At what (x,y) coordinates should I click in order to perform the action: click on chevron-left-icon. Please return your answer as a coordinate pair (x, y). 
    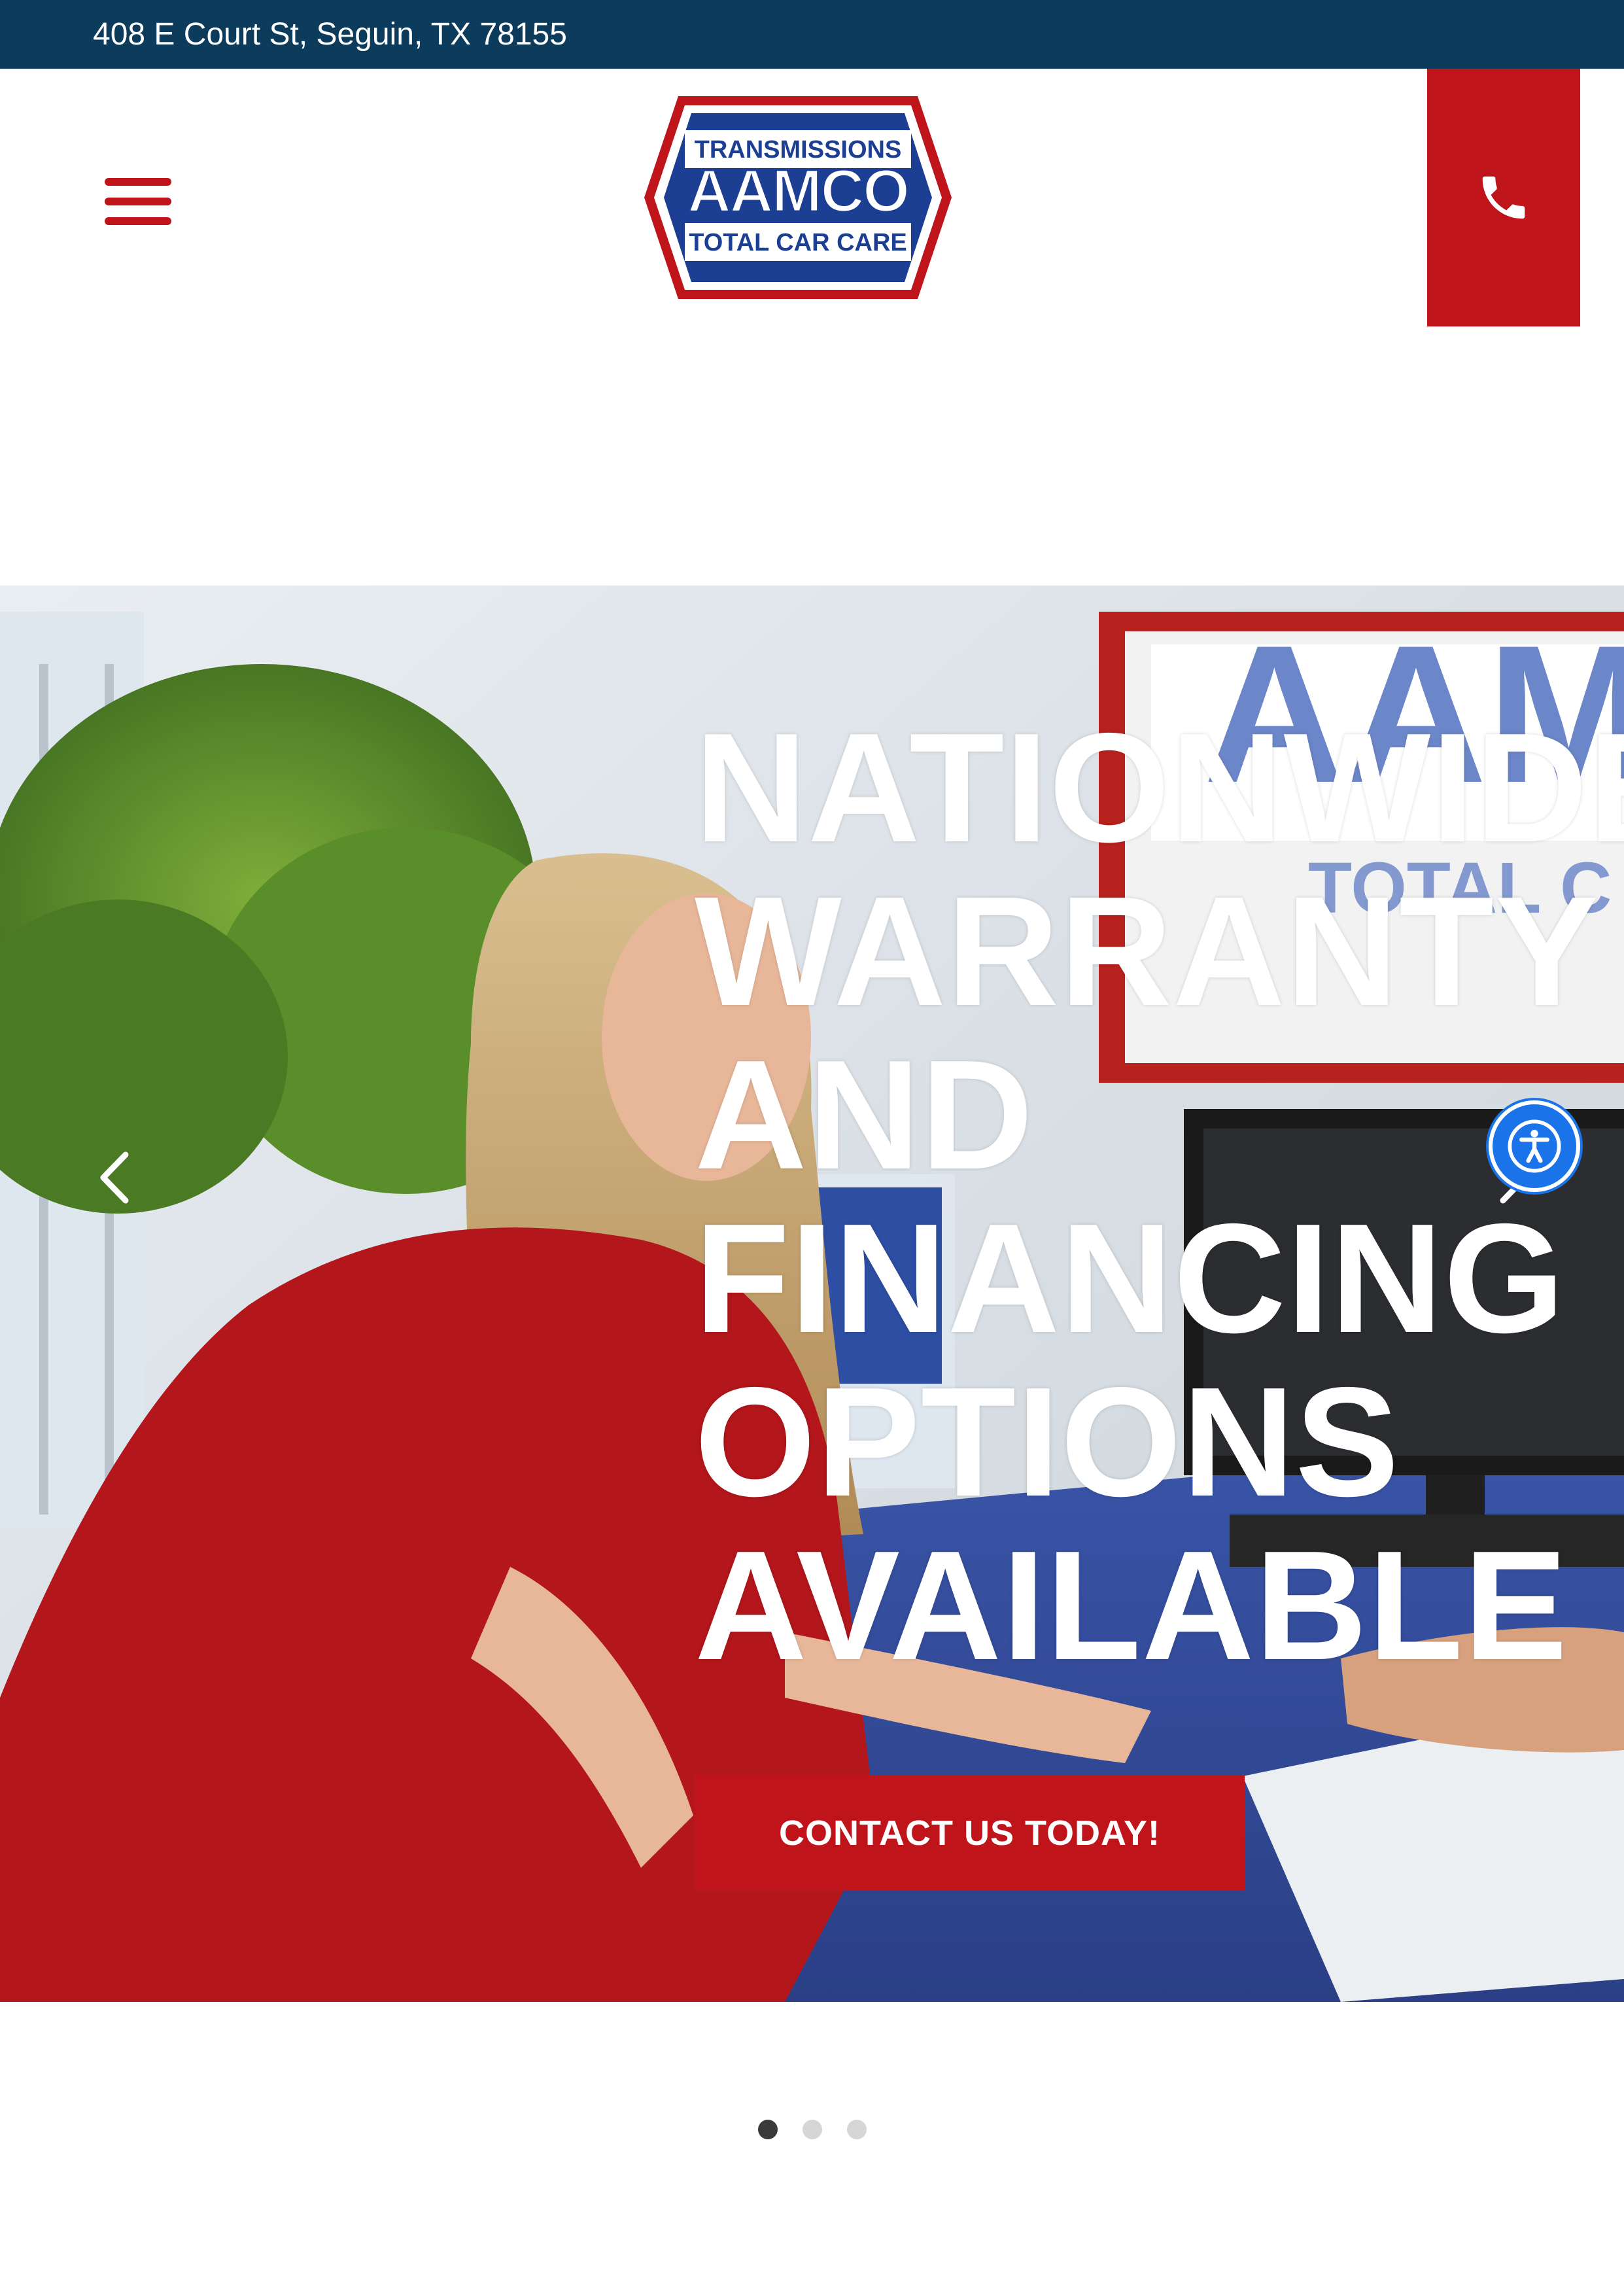
    Looking at the image, I should click on (114, 1177).